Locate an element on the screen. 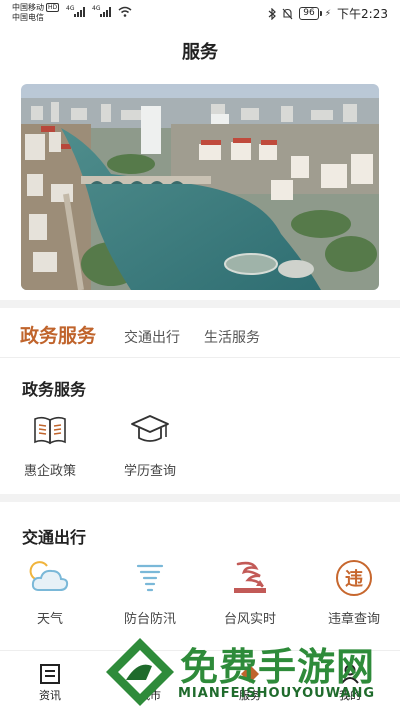 This screenshot has width=400, height=711. tab-life-service: 生活服务 is located at coordinates (232, 338).